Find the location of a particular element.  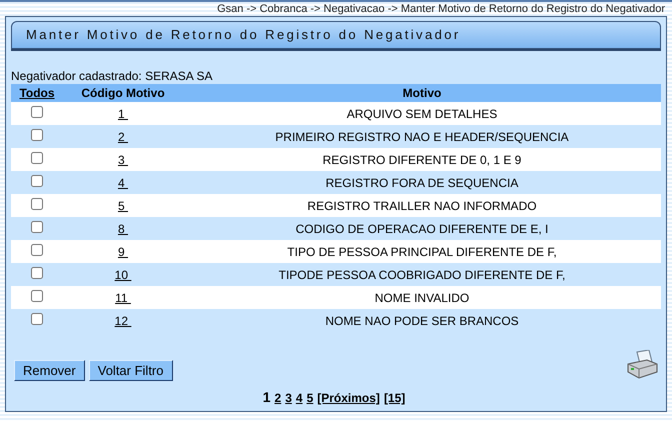

motivo-text: CODIGO DE OPERACAO DIFERENTE DE E, I is located at coordinates (422, 229).